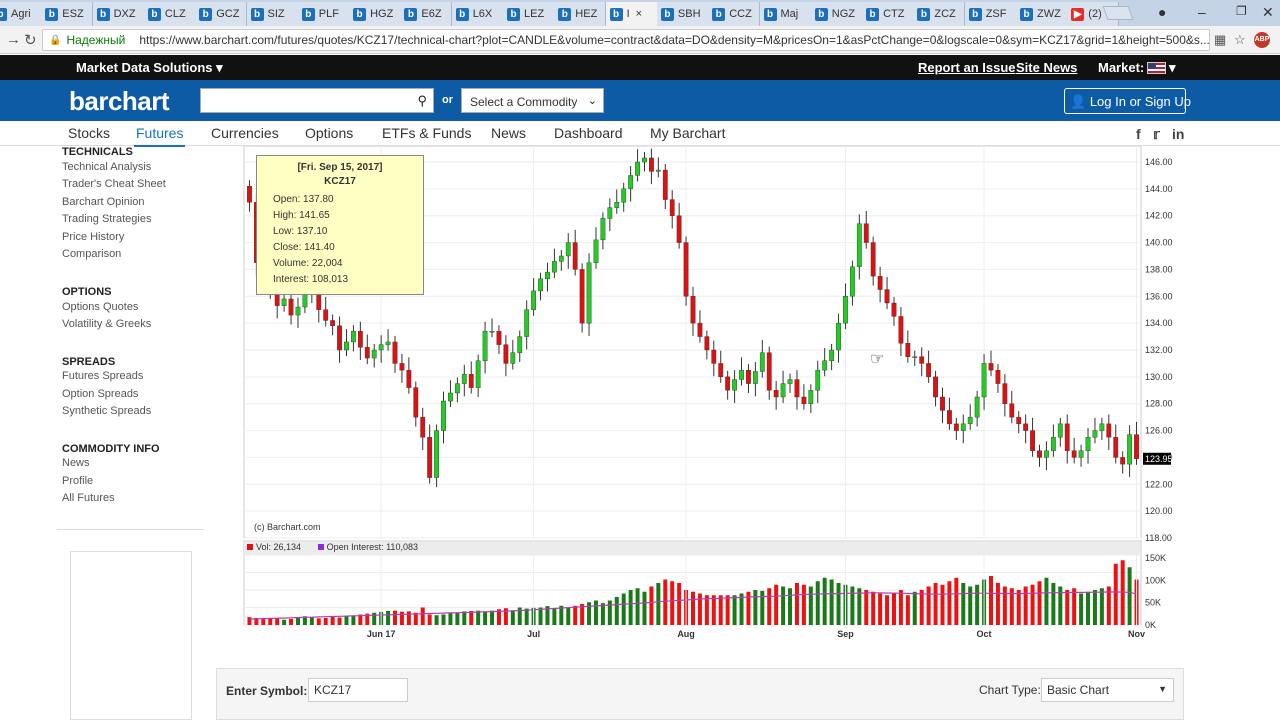 Image resolution: width=1280 pixels, height=720 pixels. Describe the element at coordinates (477, 14) in the screenshot. I see `browser-tab: b L6X` at that location.